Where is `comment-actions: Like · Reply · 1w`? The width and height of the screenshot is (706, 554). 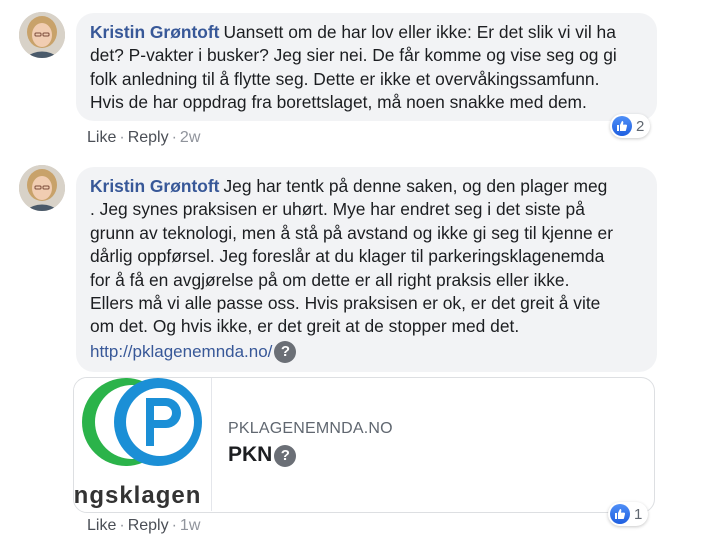
comment-actions: Like · Reply · 1w is located at coordinates (143, 526).